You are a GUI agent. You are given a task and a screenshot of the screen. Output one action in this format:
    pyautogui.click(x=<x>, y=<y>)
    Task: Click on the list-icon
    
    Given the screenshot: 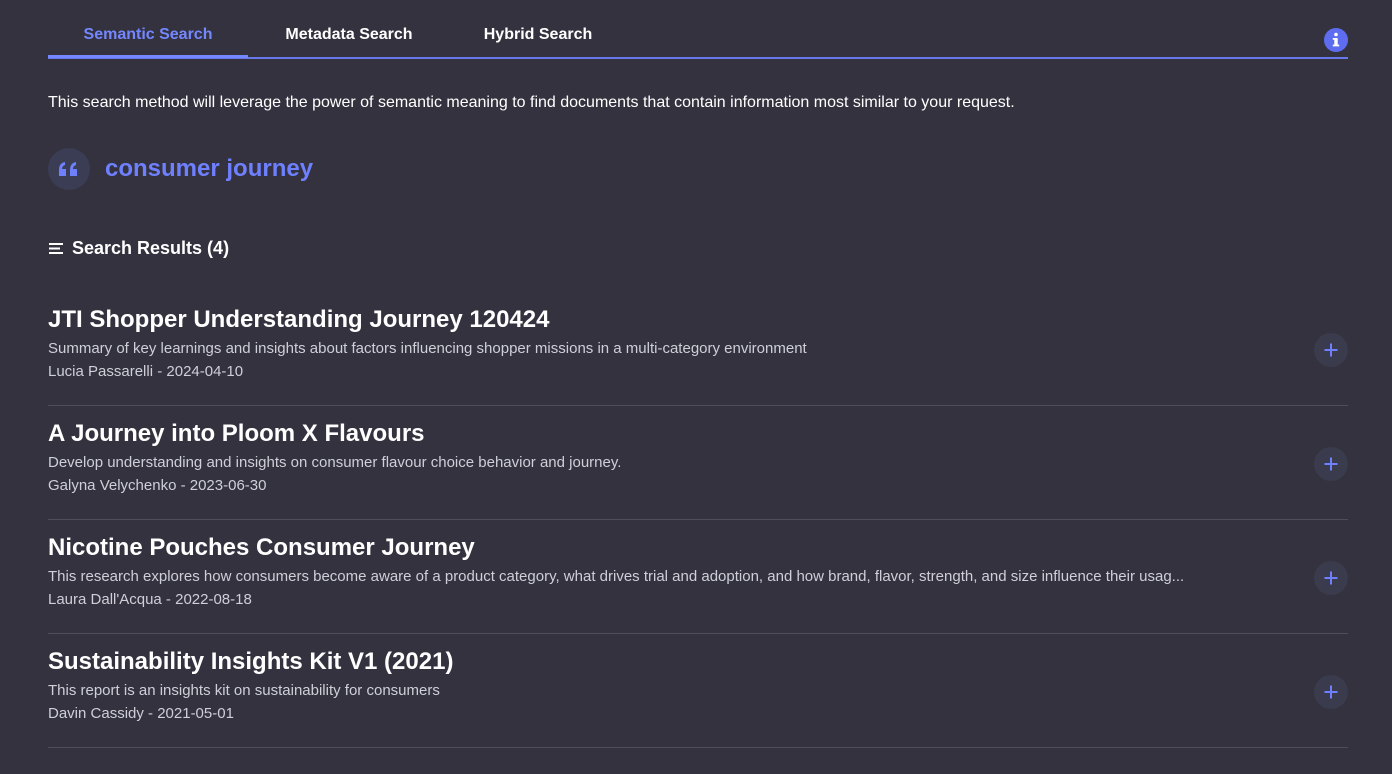 What is the action you would take?
    pyautogui.click(x=56, y=248)
    